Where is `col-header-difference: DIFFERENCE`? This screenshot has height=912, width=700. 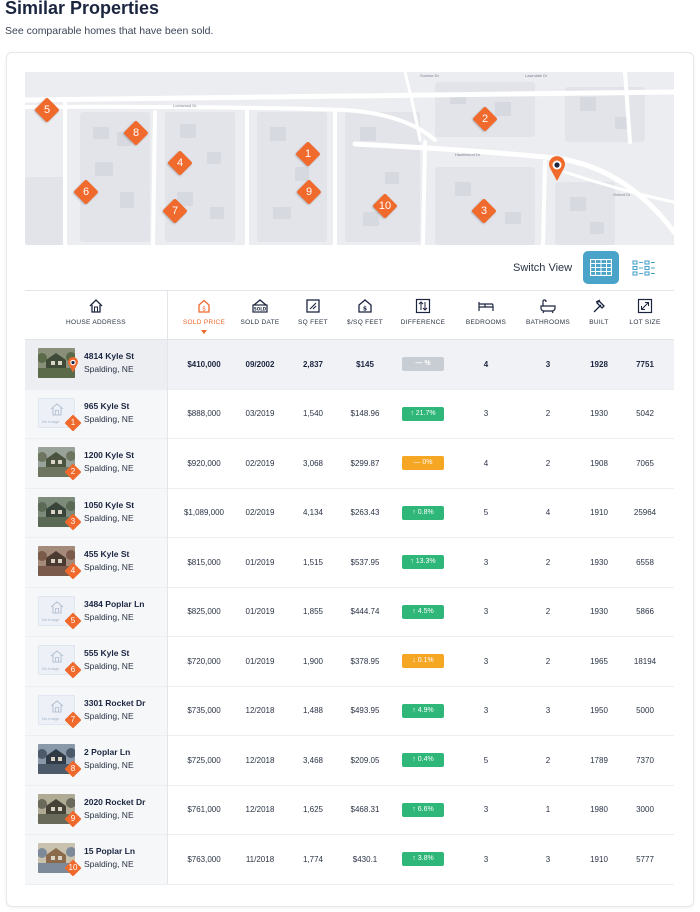 col-header-difference: DIFFERENCE is located at coordinates (423, 316).